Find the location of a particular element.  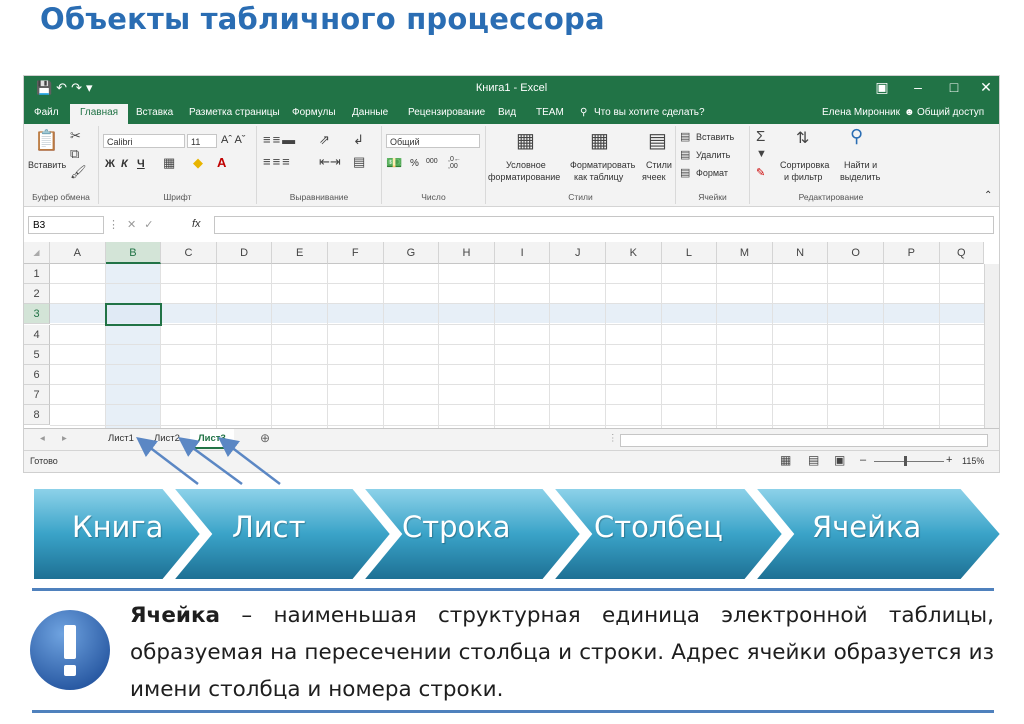

orientation-icon: ⇗ is located at coordinates (324, 140).